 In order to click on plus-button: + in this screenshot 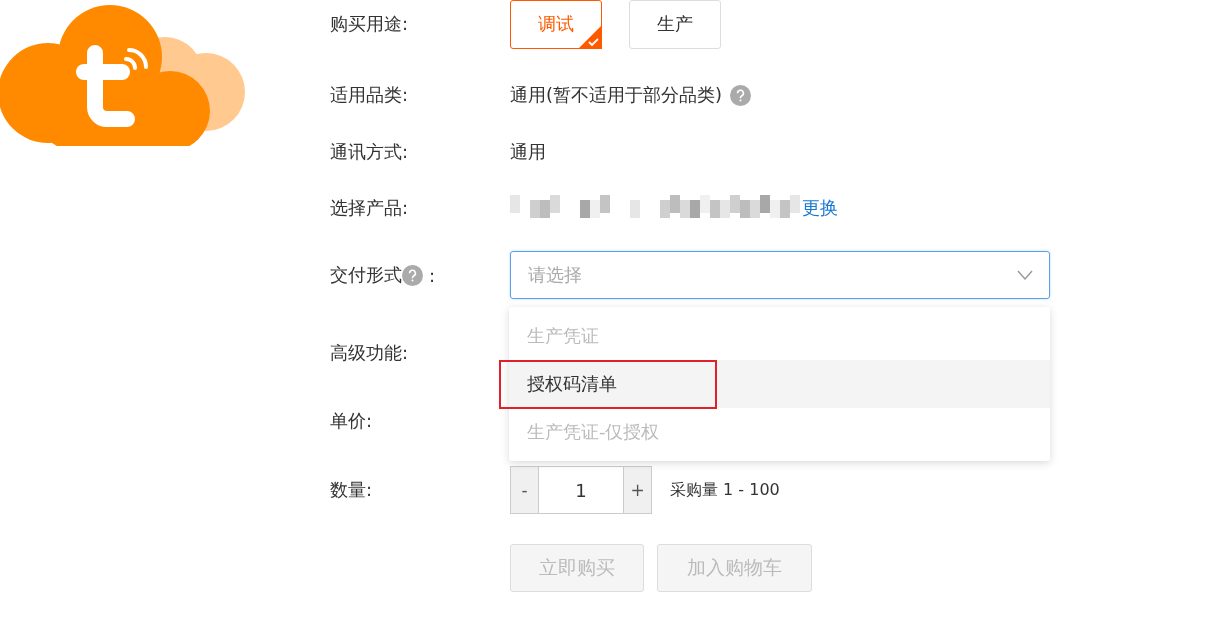, I will do `click(637, 490)`.